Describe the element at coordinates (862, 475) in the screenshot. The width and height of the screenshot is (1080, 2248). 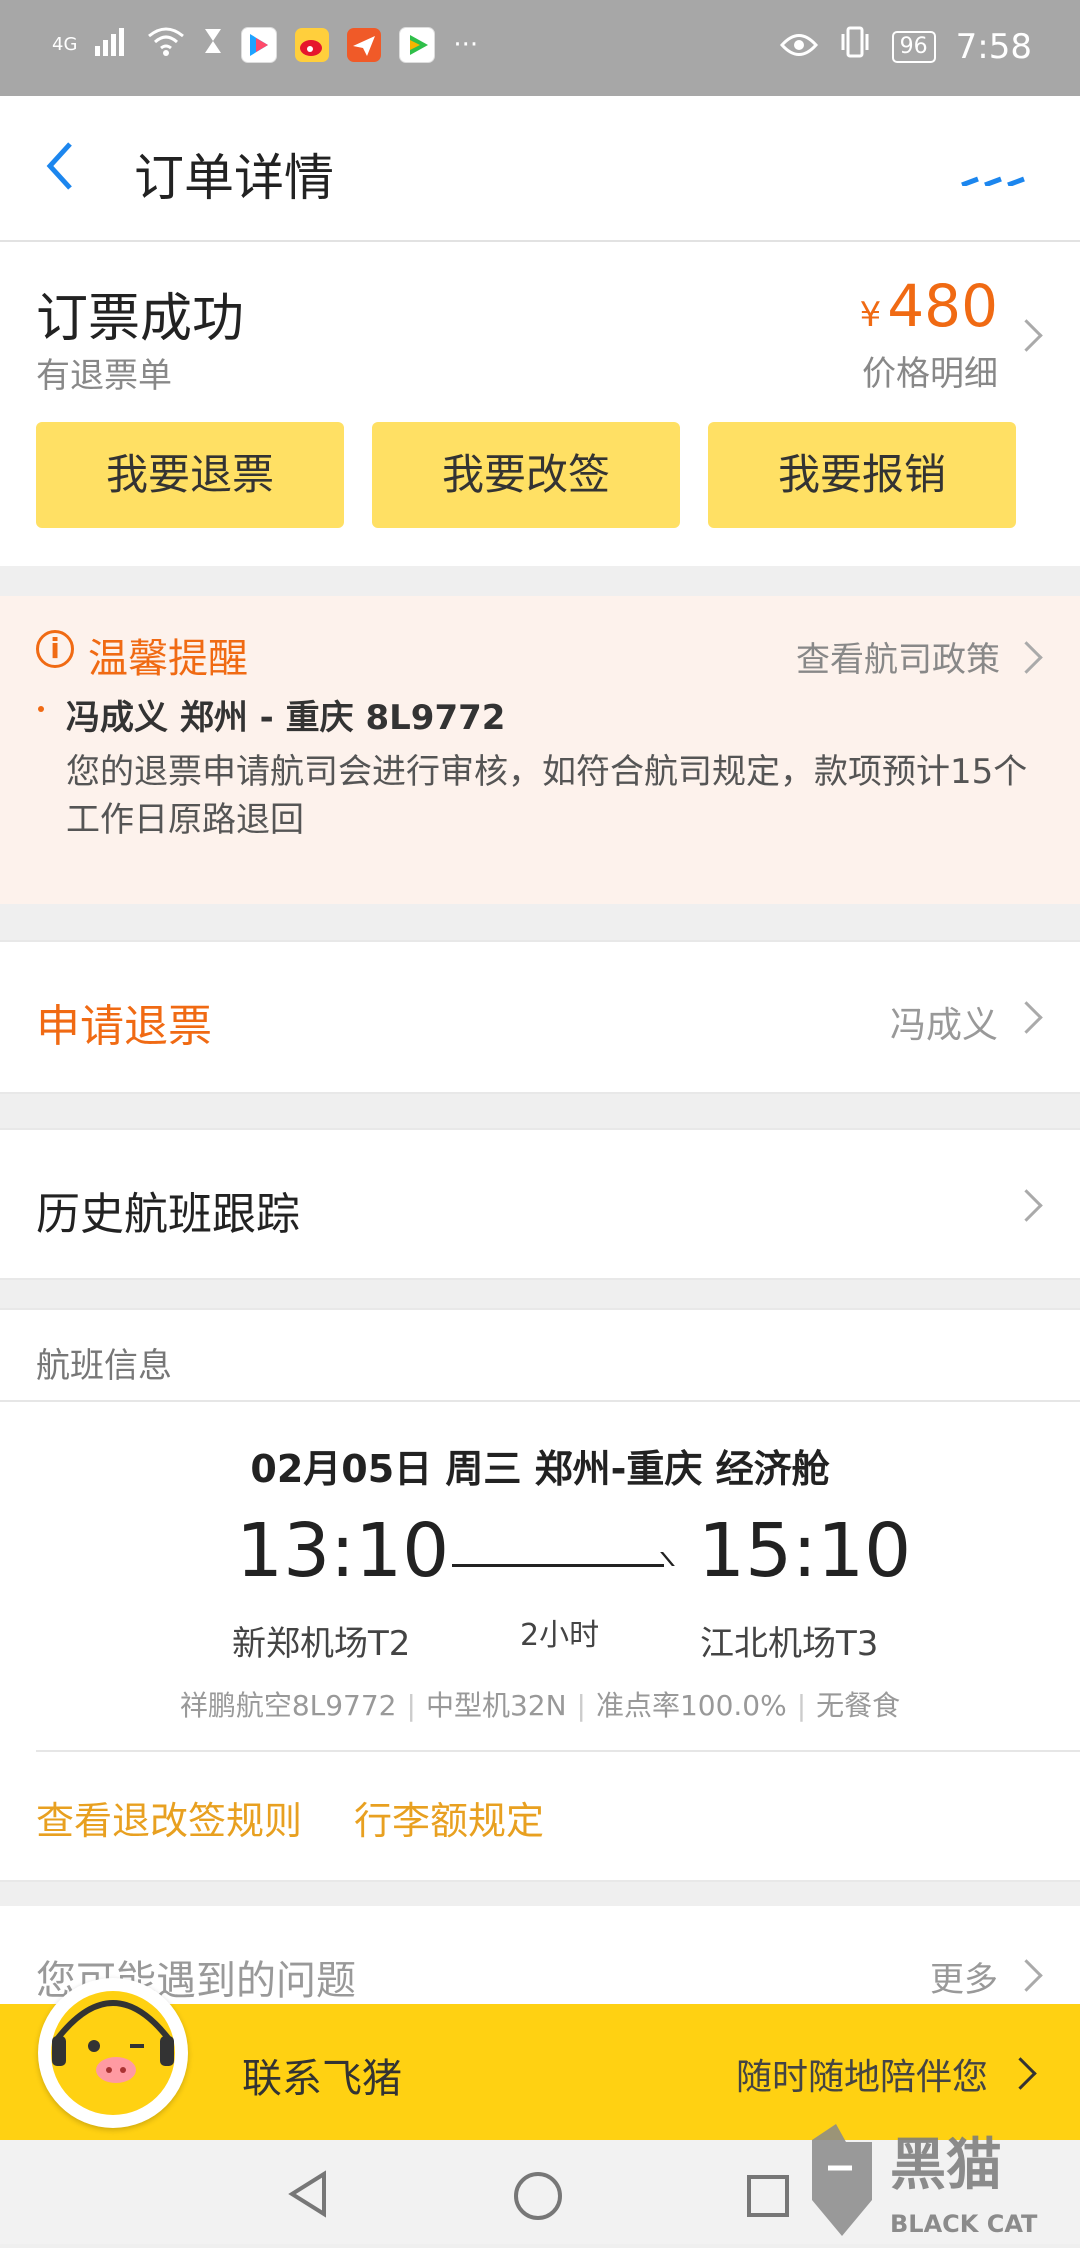
I see `reimburse-button: 我要报销` at that location.